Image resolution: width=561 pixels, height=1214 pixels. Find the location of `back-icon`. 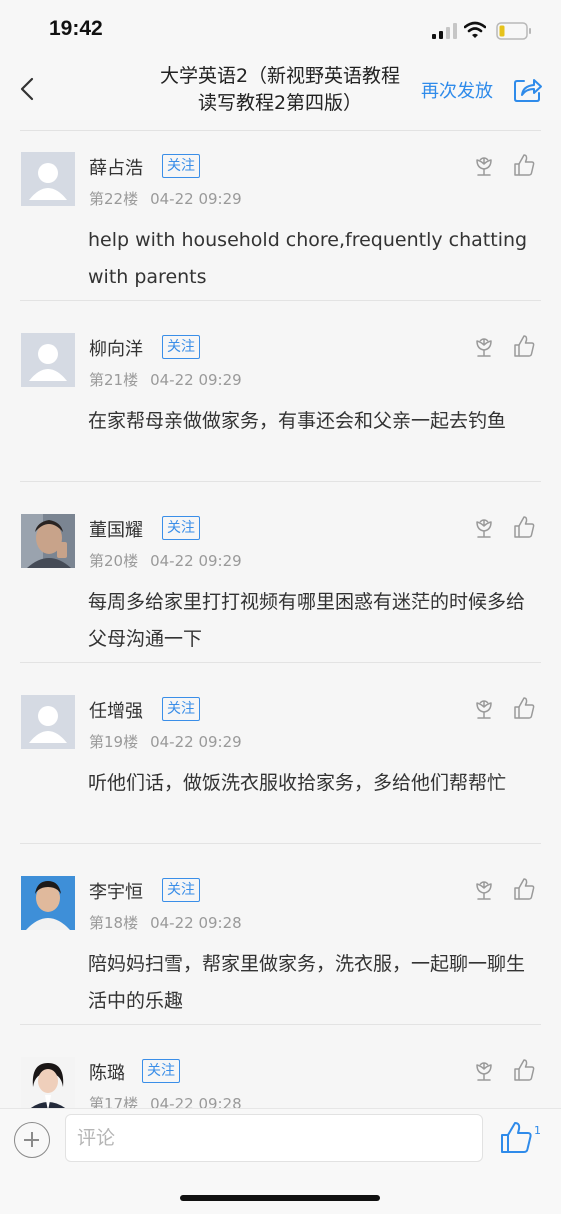

back-icon is located at coordinates (28, 89).